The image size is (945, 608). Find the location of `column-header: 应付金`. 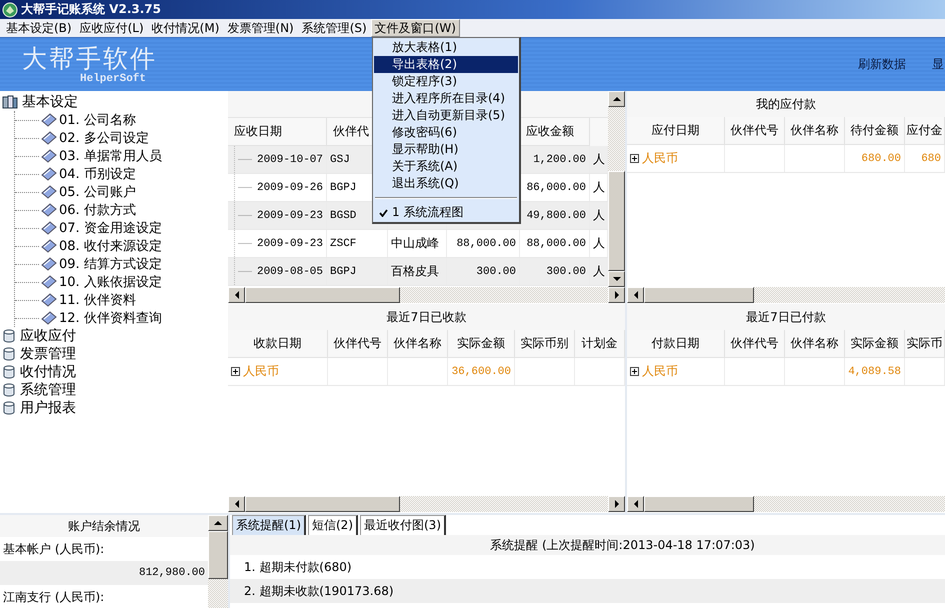

column-header: 应付金 is located at coordinates (925, 131).